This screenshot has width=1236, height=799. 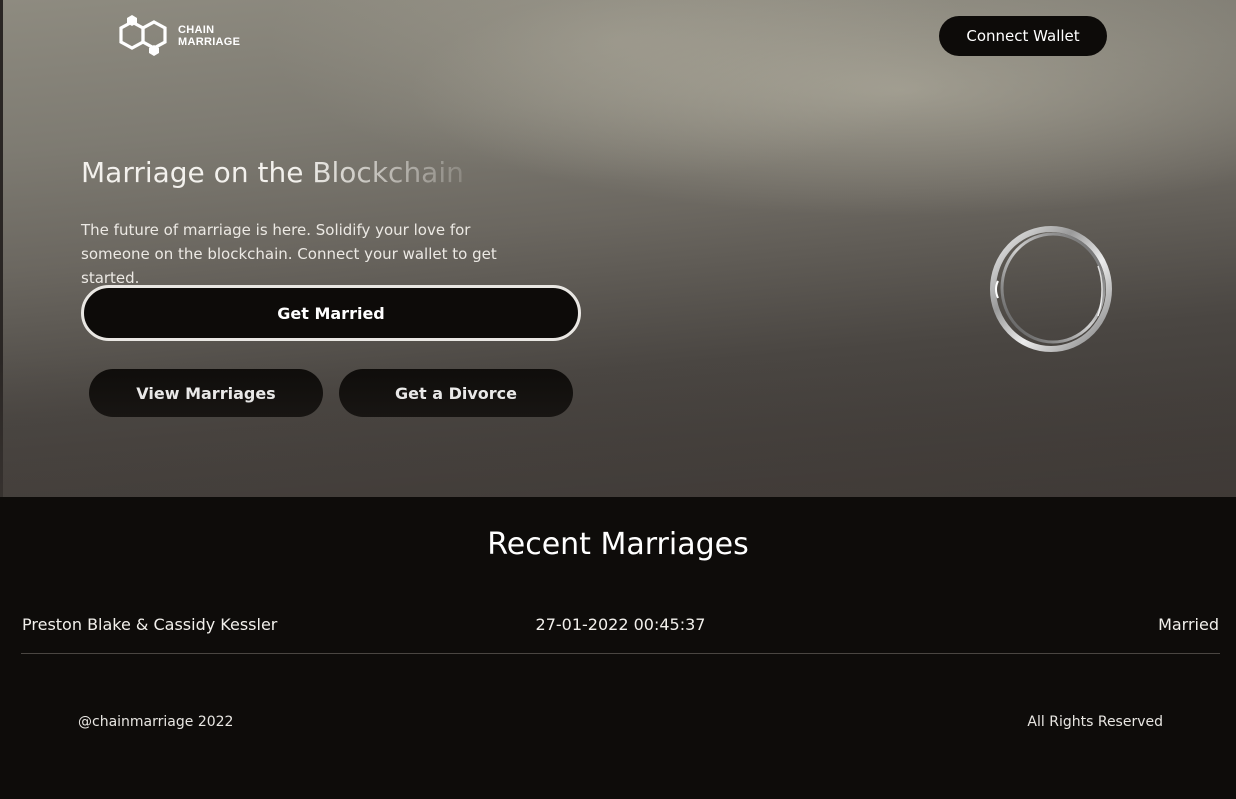 I want to click on hero-title: Marriage on the Blockchain, so click(x=276, y=172).